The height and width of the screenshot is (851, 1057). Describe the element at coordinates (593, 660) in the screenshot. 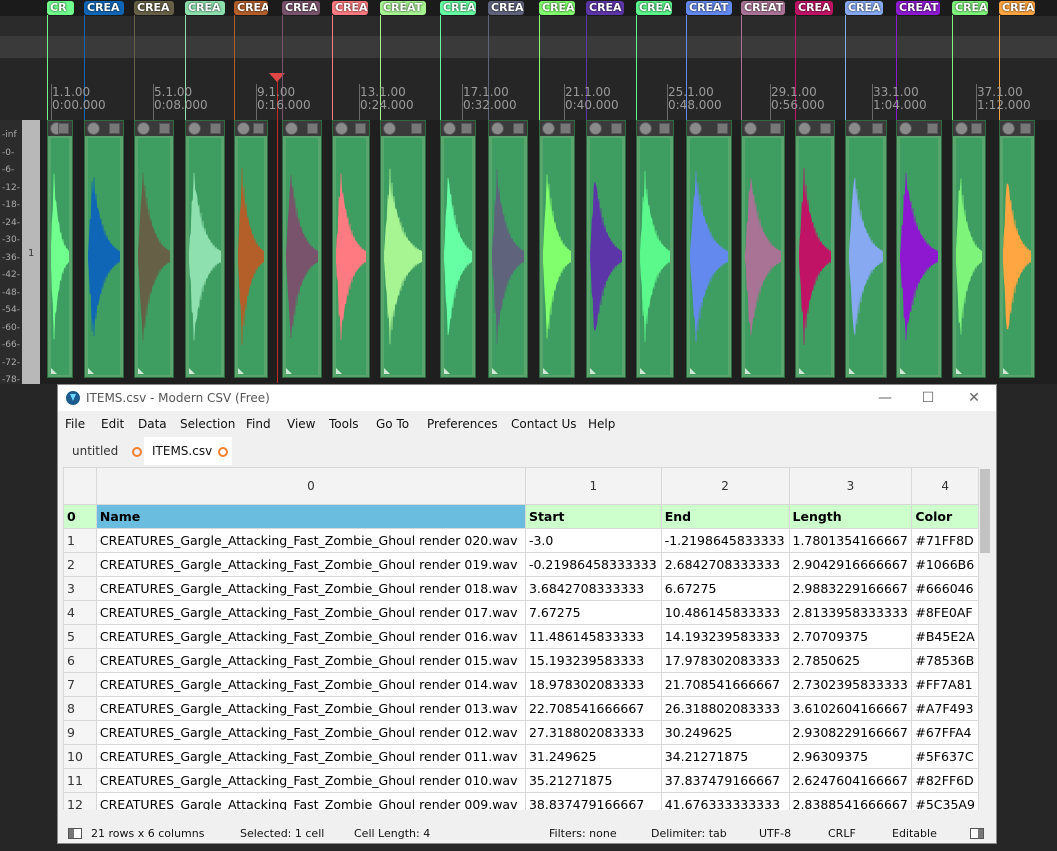

I see `grid-cell: 15.193239583333` at that location.